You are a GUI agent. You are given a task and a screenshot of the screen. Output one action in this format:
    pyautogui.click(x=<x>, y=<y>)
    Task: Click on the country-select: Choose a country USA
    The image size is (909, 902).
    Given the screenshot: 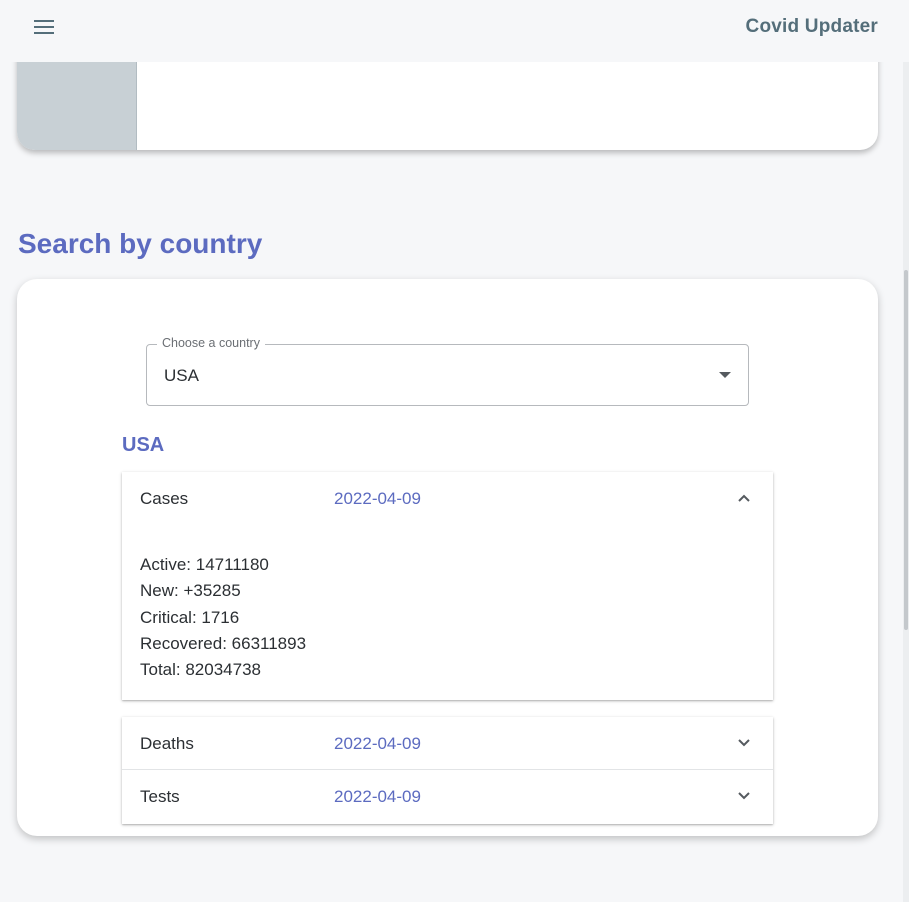 What is the action you would take?
    pyautogui.click(x=447, y=371)
    